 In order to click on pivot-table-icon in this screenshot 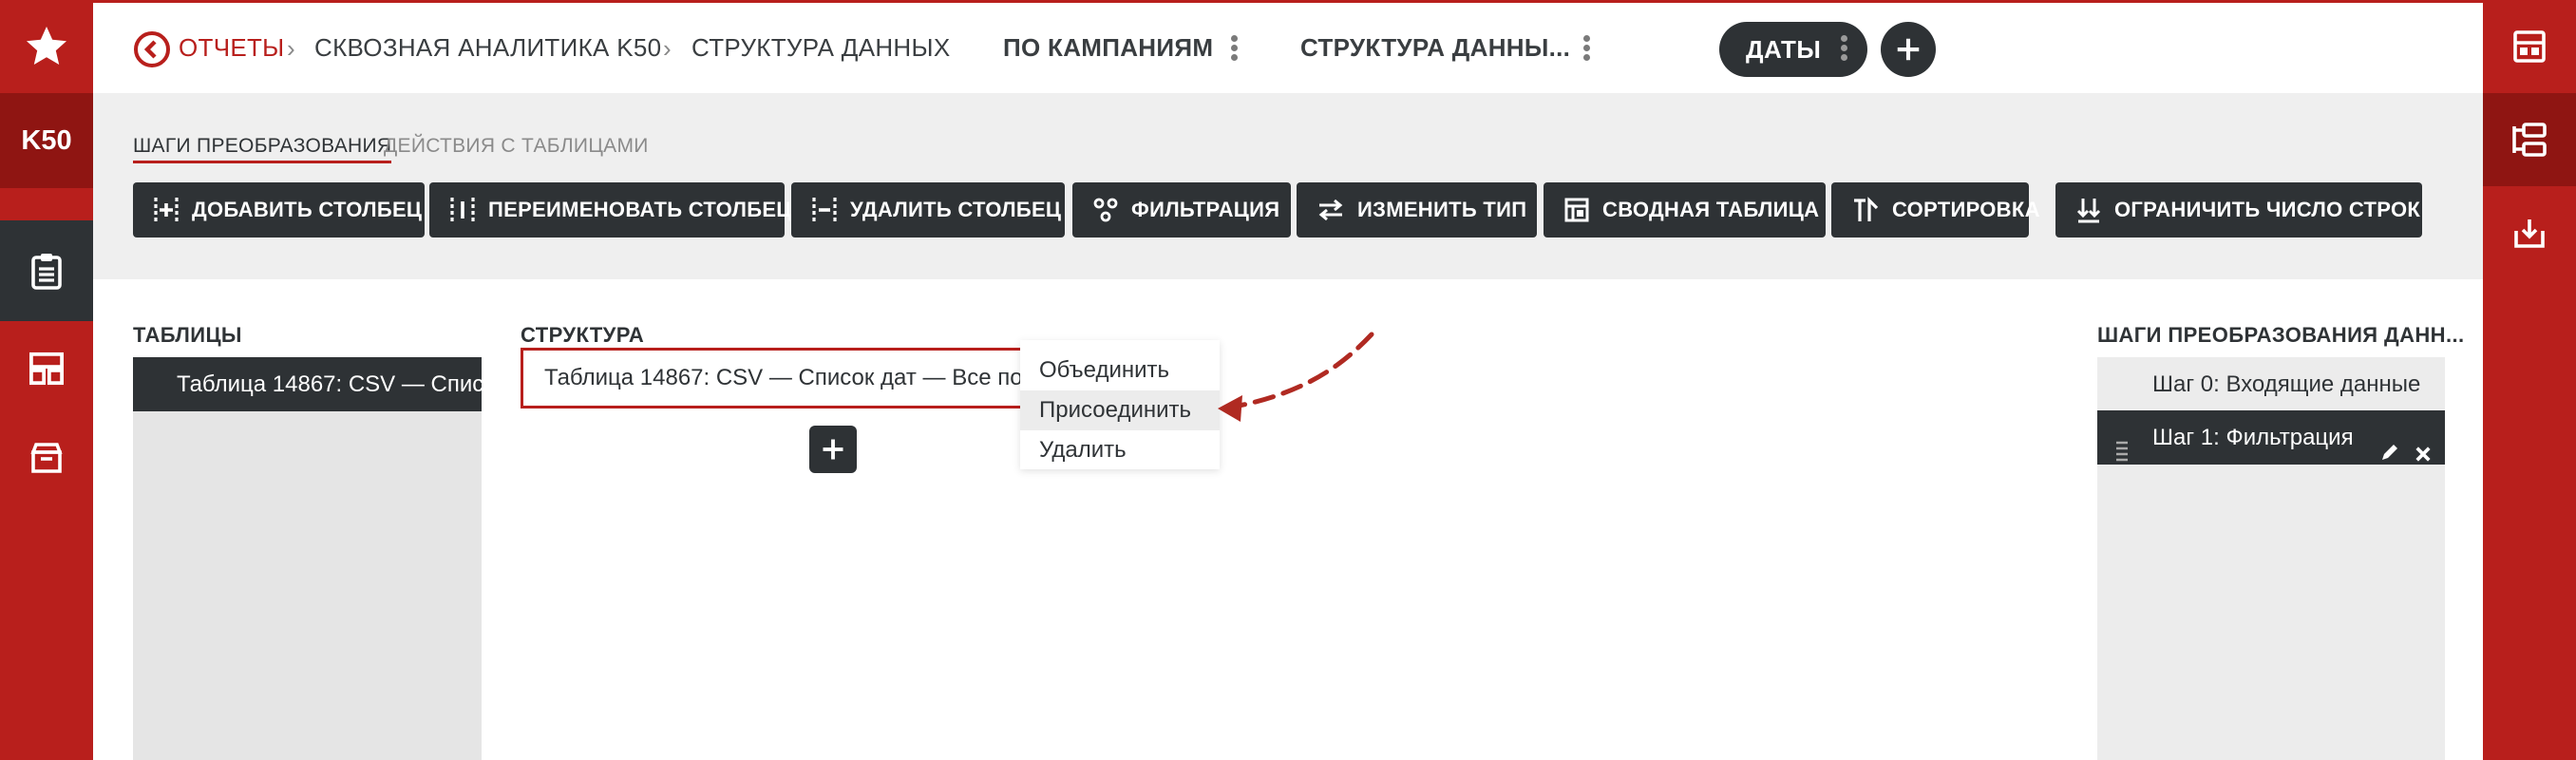, I will do `click(1576, 210)`.